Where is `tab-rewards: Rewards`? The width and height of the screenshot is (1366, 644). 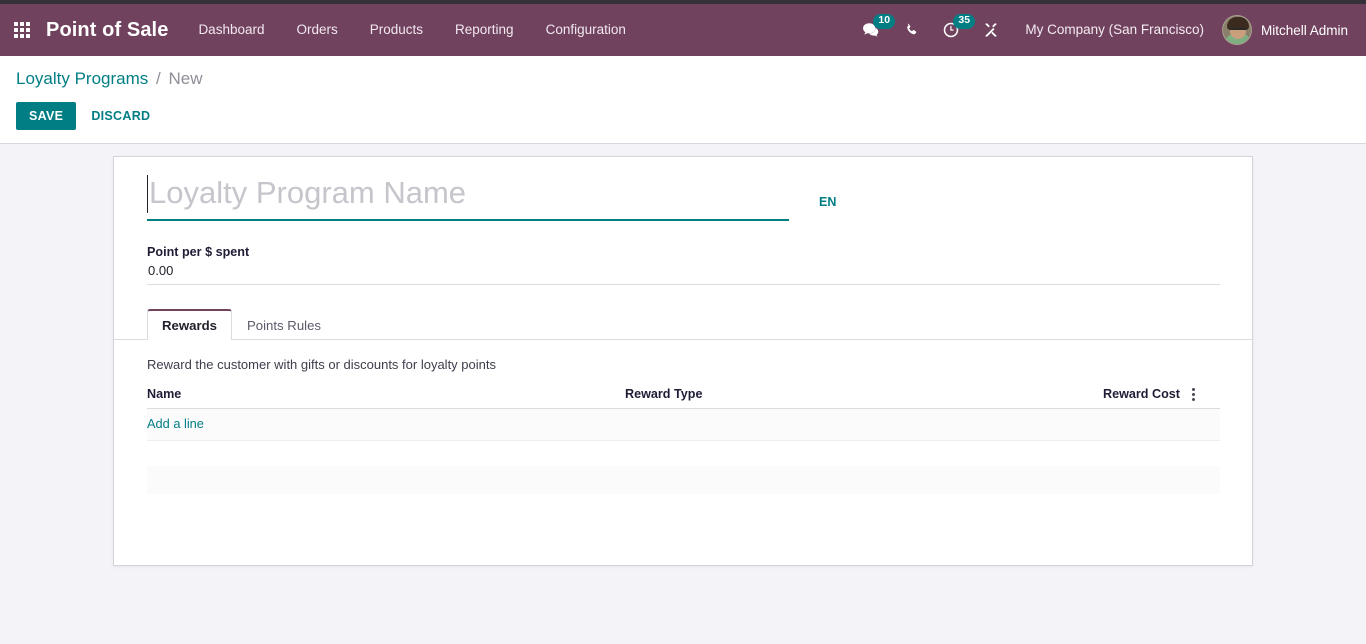
tab-rewards: Rewards is located at coordinates (189, 325).